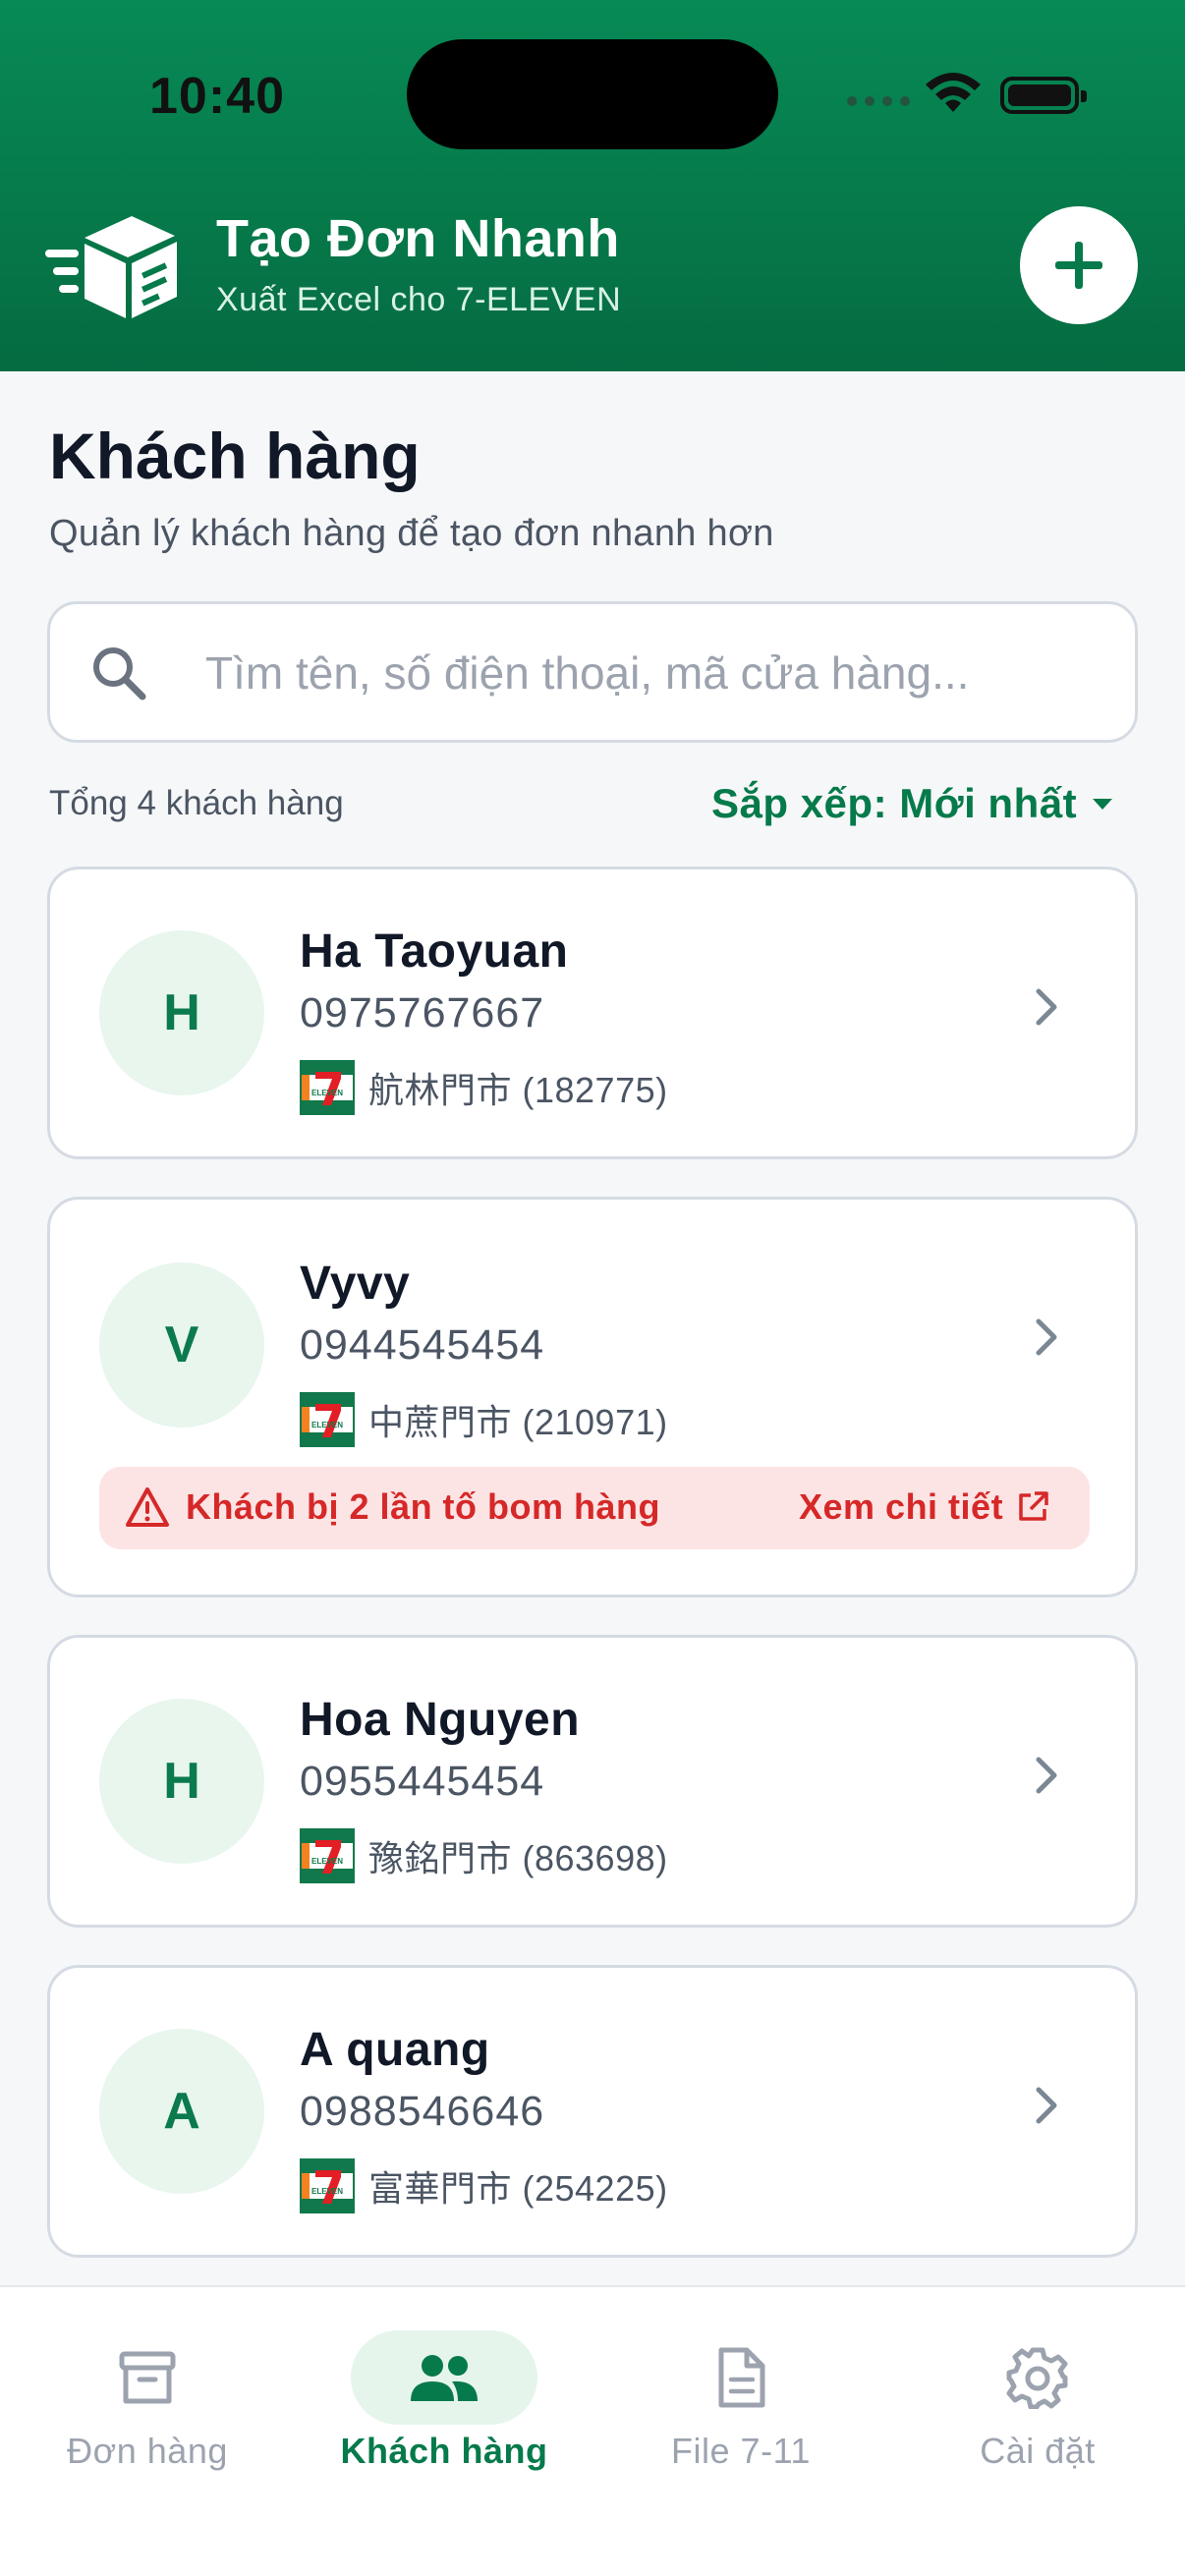 The image size is (1185, 2576). Describe the element at coordinates (182, 1345) in the screenshot. I see `customer-avatar: V` at that location.